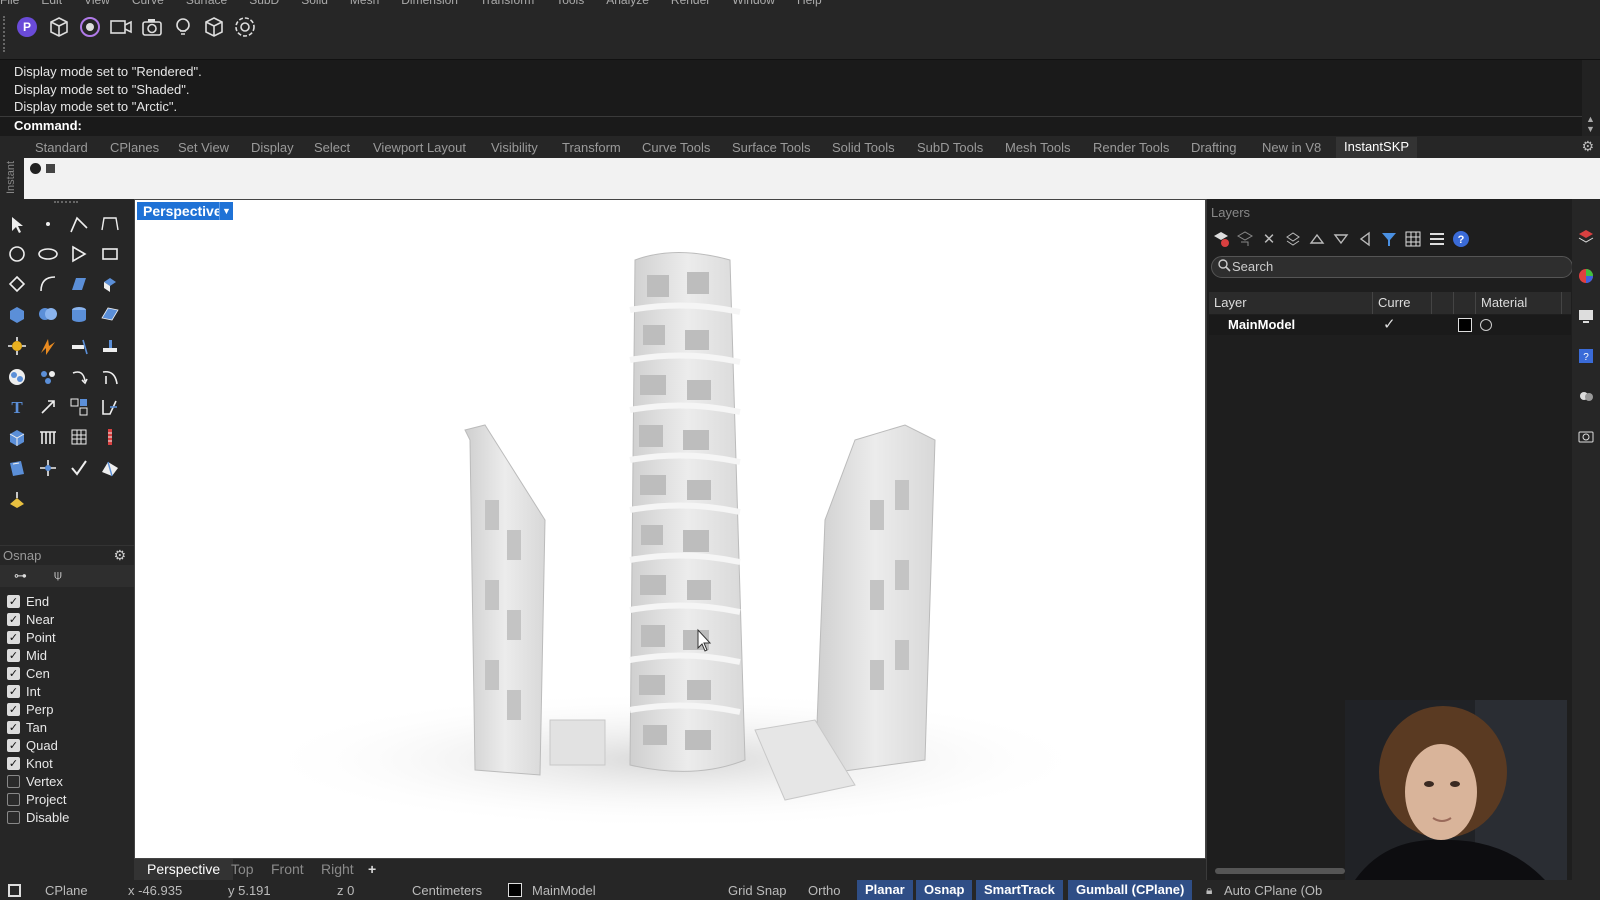  I want to click on menu-item-render: Render, so click(690, 3).